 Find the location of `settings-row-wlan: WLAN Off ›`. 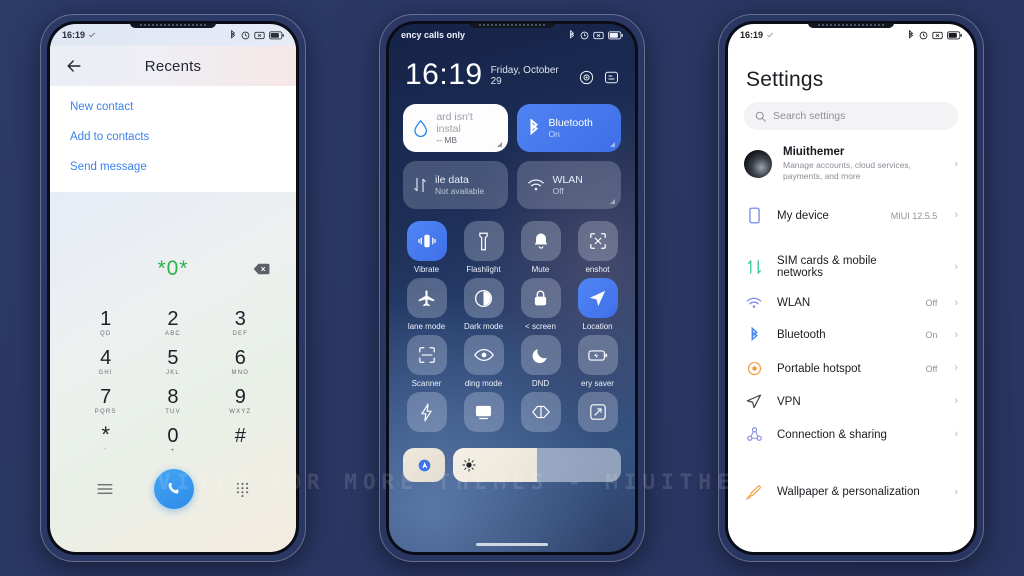

settings-row-wlan: WLAN Off › is located at coordinates (851, 303).